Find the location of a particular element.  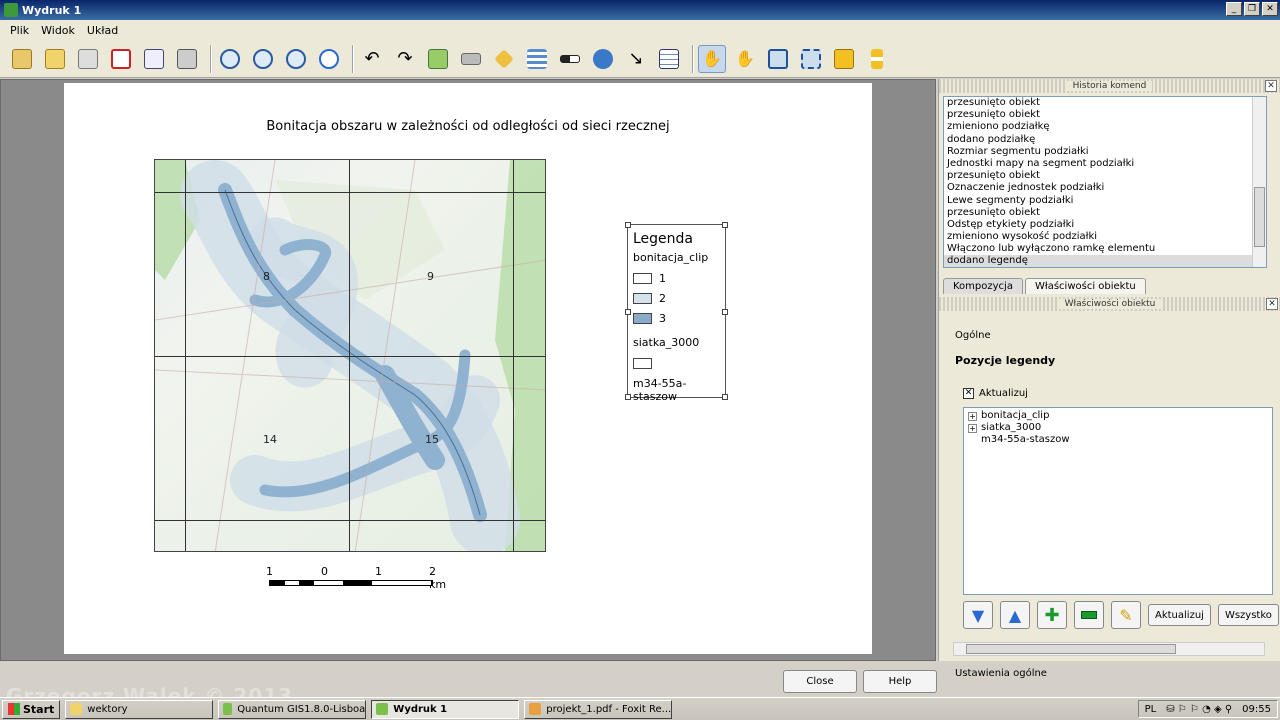

refresh-icon is located at coordinates (329, 59).